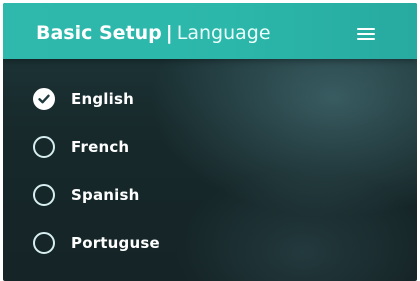 The height and width of the screenshot is (281, 420). What do you see at coordinates (203, 195) in the screenshot?
I see `language-option-spanish: Spanish` at bounding box center [203, 195].